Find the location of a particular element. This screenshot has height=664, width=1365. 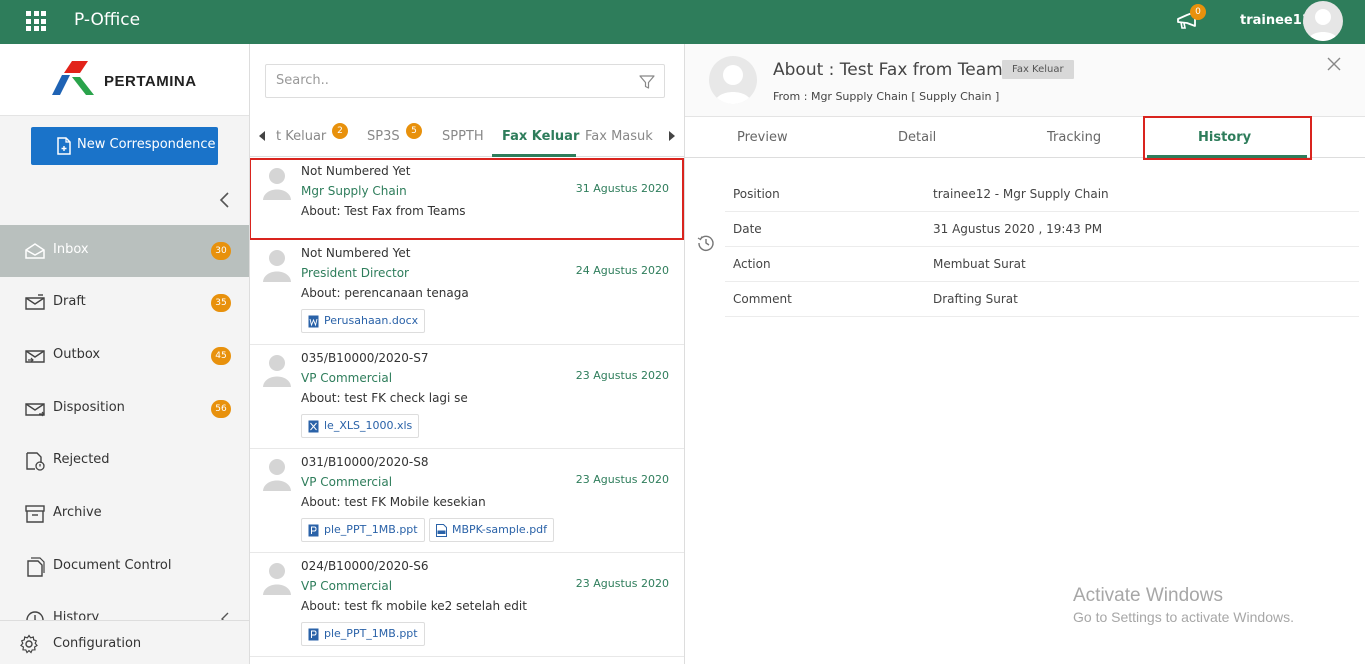

tab-fax-keluar: Fax Keluar is located at coordinates (540, 136).